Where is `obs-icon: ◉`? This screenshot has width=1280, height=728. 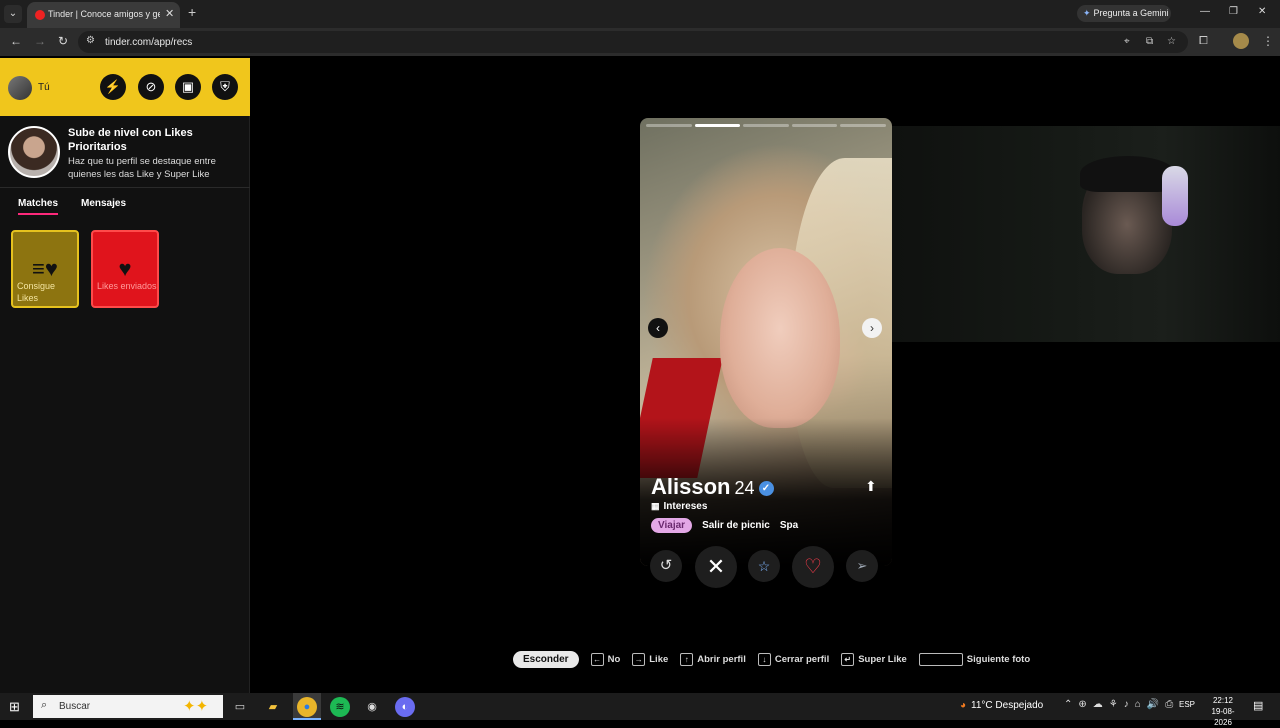
obs-icon: ◉ is located at coordinates (372, 707).